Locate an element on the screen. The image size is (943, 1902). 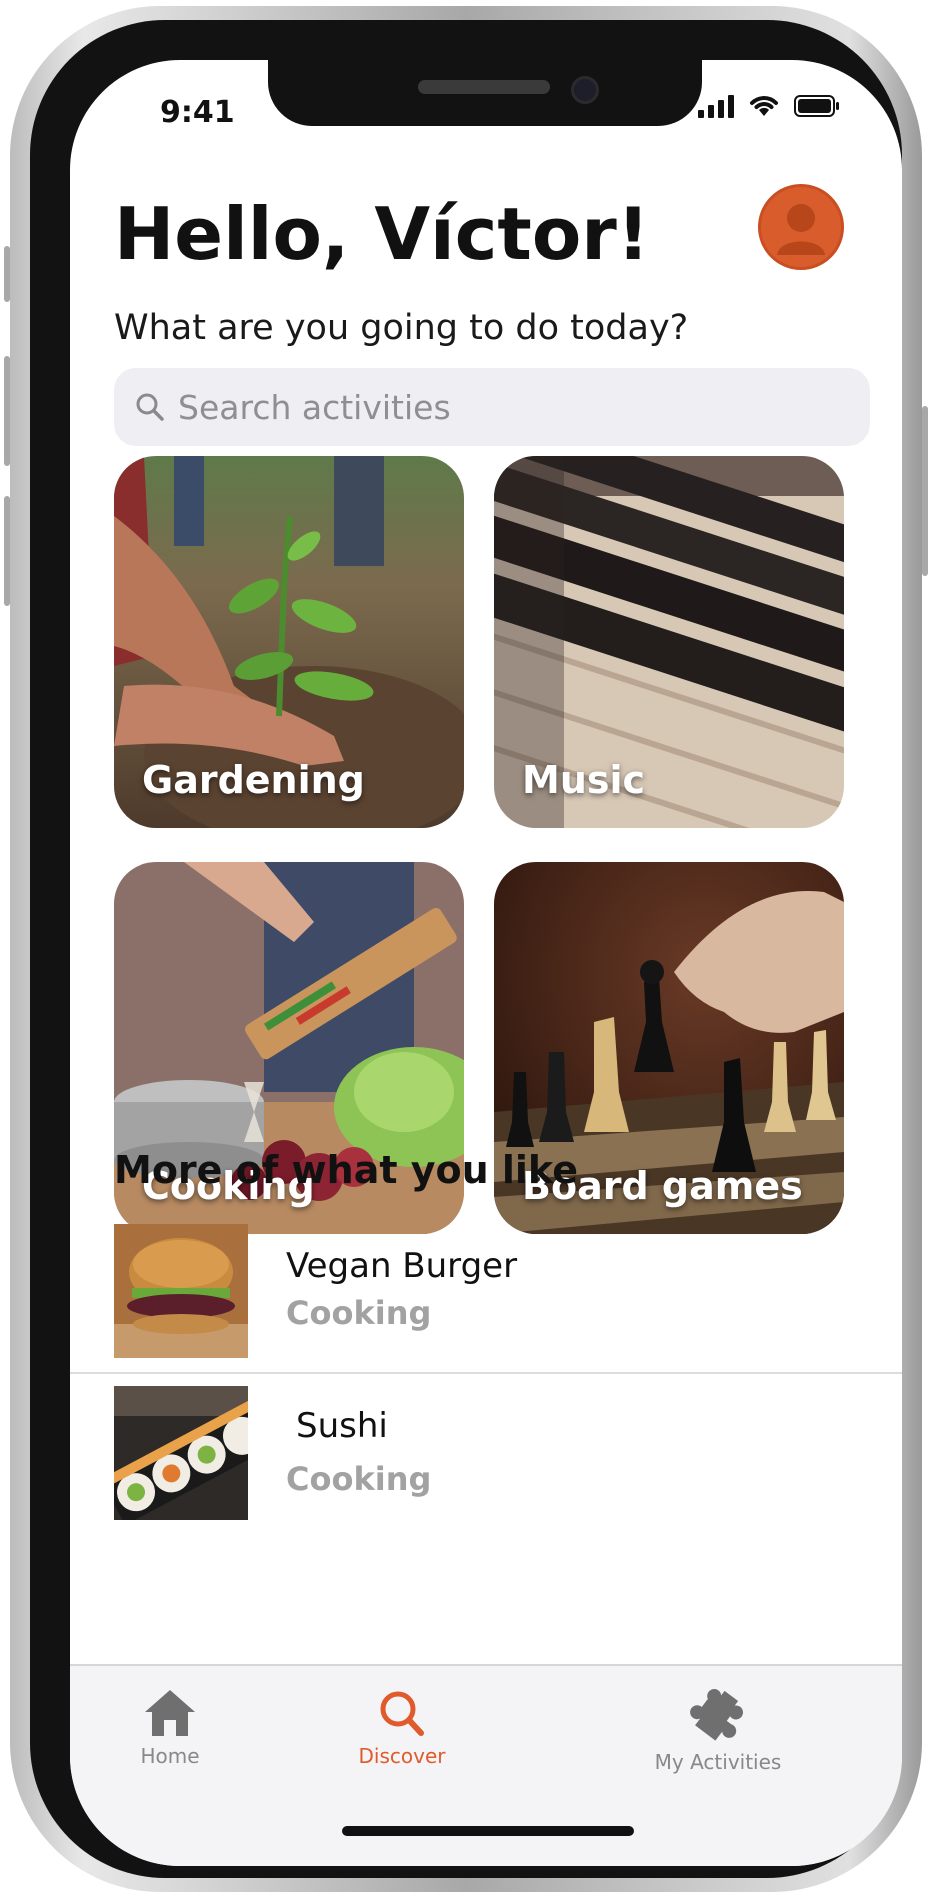
burger-thumbnail is located at coordinates (181, 1291).